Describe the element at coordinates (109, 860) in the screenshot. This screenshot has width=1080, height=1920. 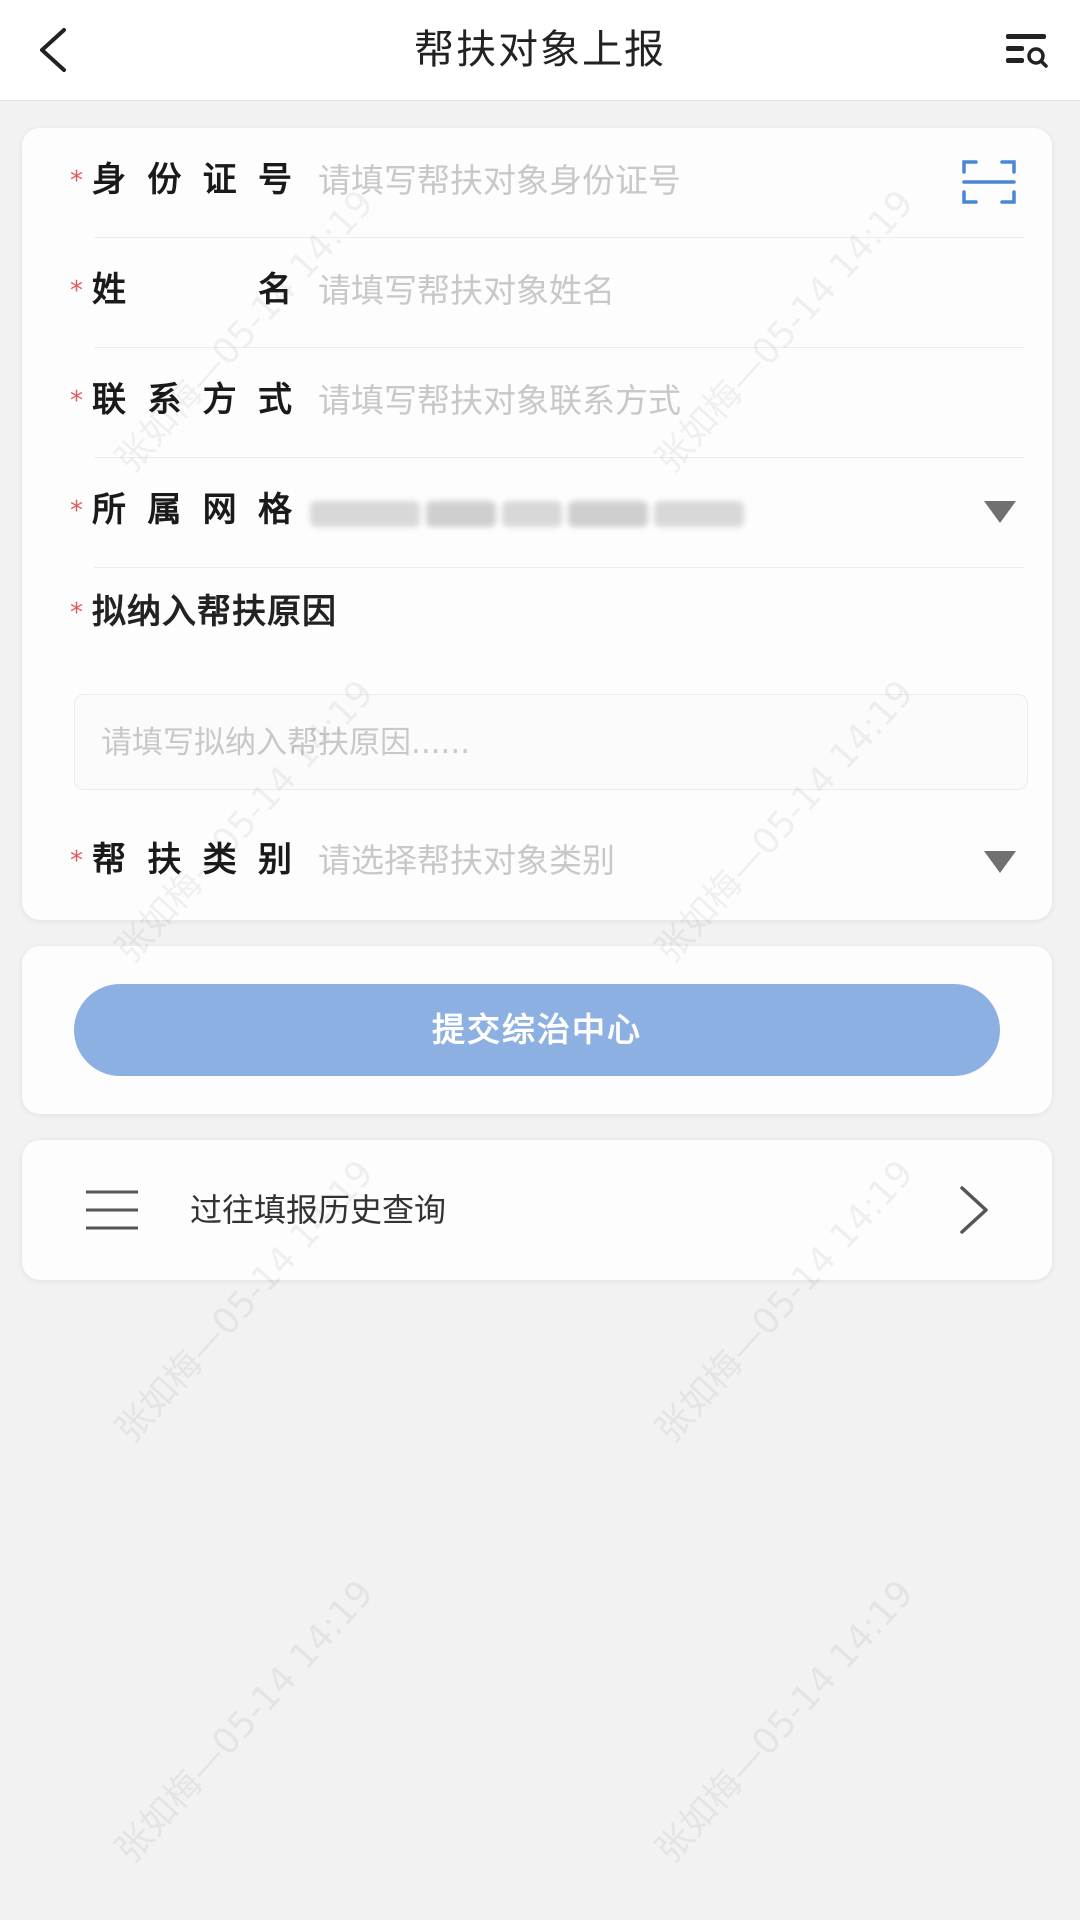
I see `label-char: 帮` at that location.